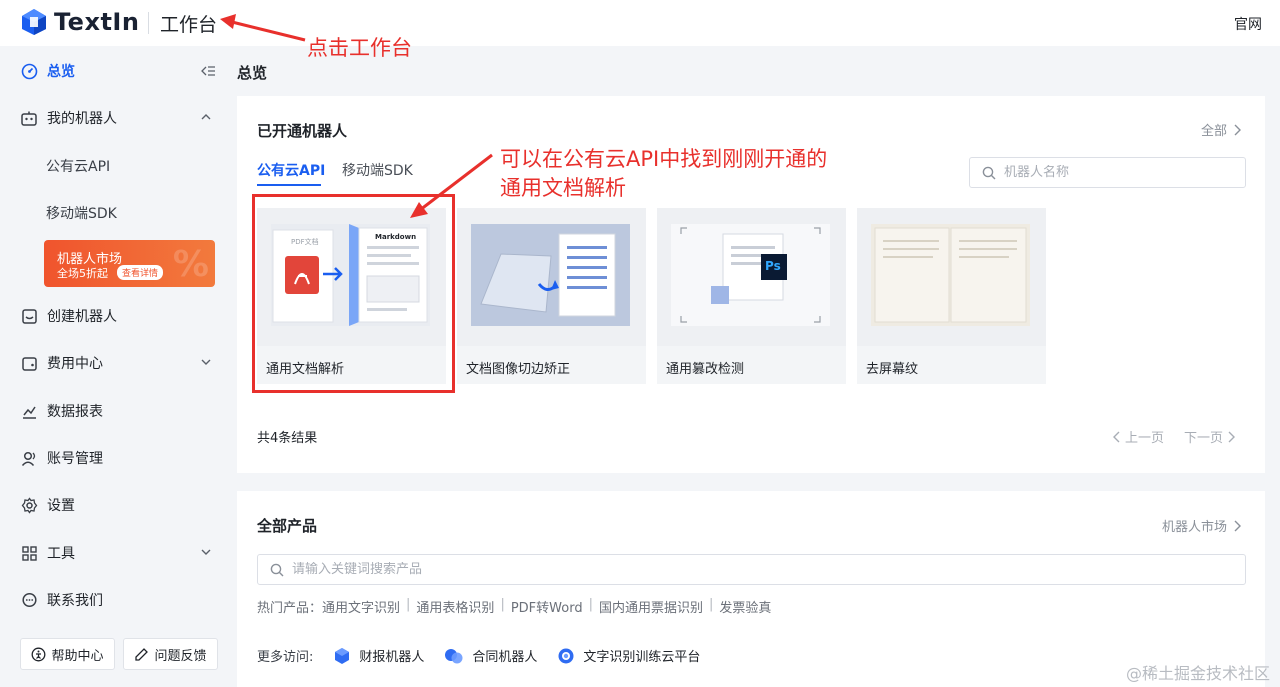  What do you see at coordinates (82, 119) in the screenshot?
I see `sidebar-item-label: 我的机器人` at bounding box center [82, 119].